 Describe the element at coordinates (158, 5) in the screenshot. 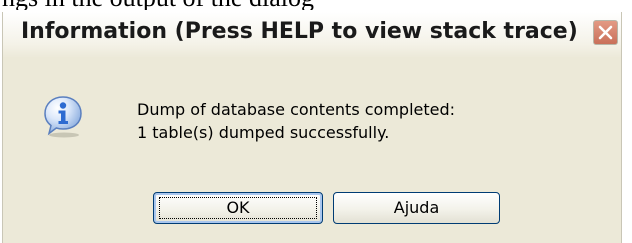

I see `background-text: ngs in the output of the dialog` at that location.